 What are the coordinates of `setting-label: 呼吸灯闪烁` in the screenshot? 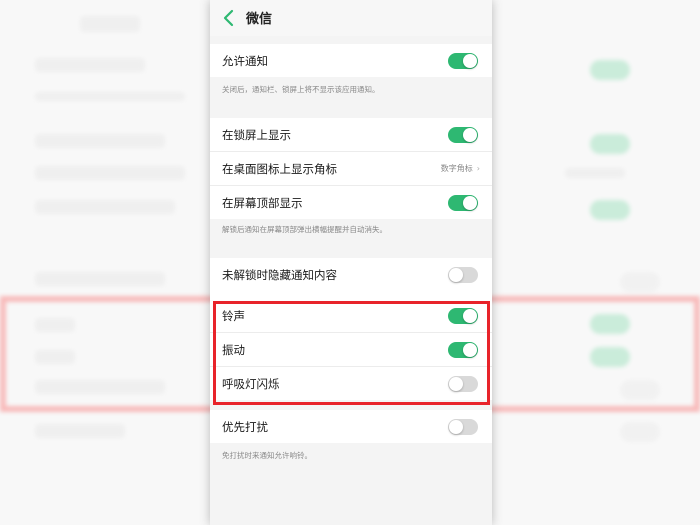 It's located at (251, 384).